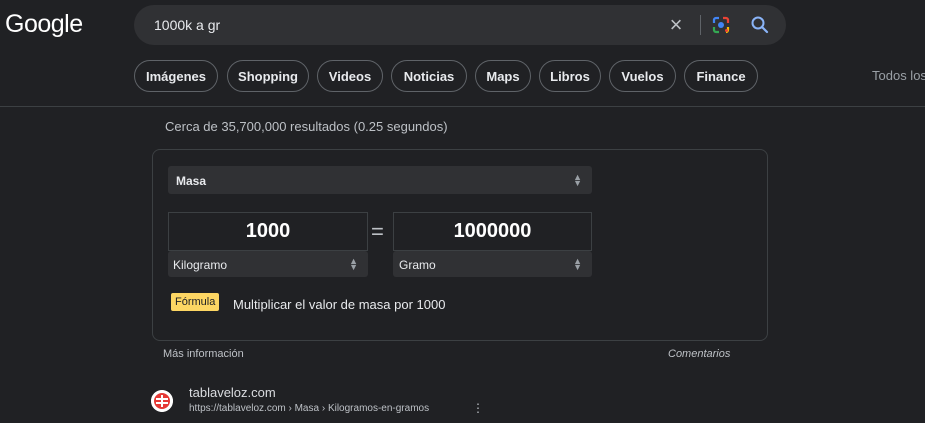 The width and height of the screenshot is (925, 423). What do you see at coordinates (195, 302) in the screenshot?
I see `formula-badge: Fórmula` at bounding box center [195, 302].